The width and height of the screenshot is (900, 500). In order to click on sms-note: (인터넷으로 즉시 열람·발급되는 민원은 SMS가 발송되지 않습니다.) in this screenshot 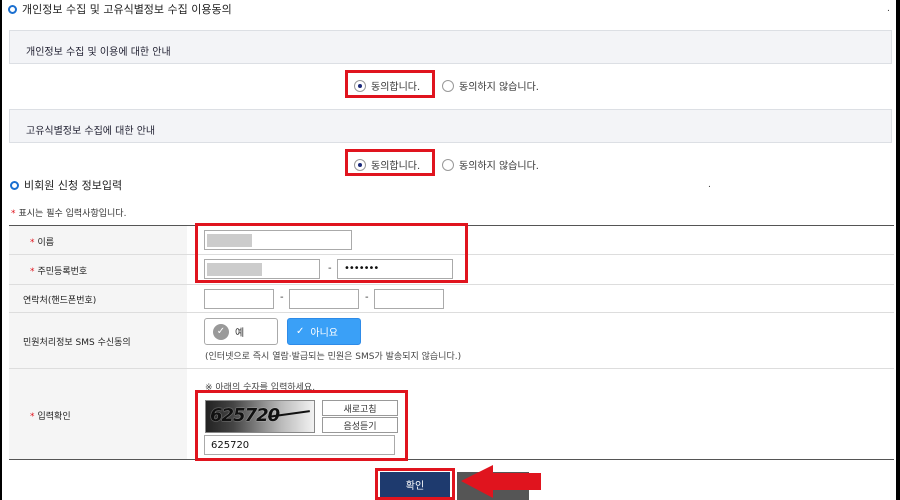, I will do `click(333, 357)`.